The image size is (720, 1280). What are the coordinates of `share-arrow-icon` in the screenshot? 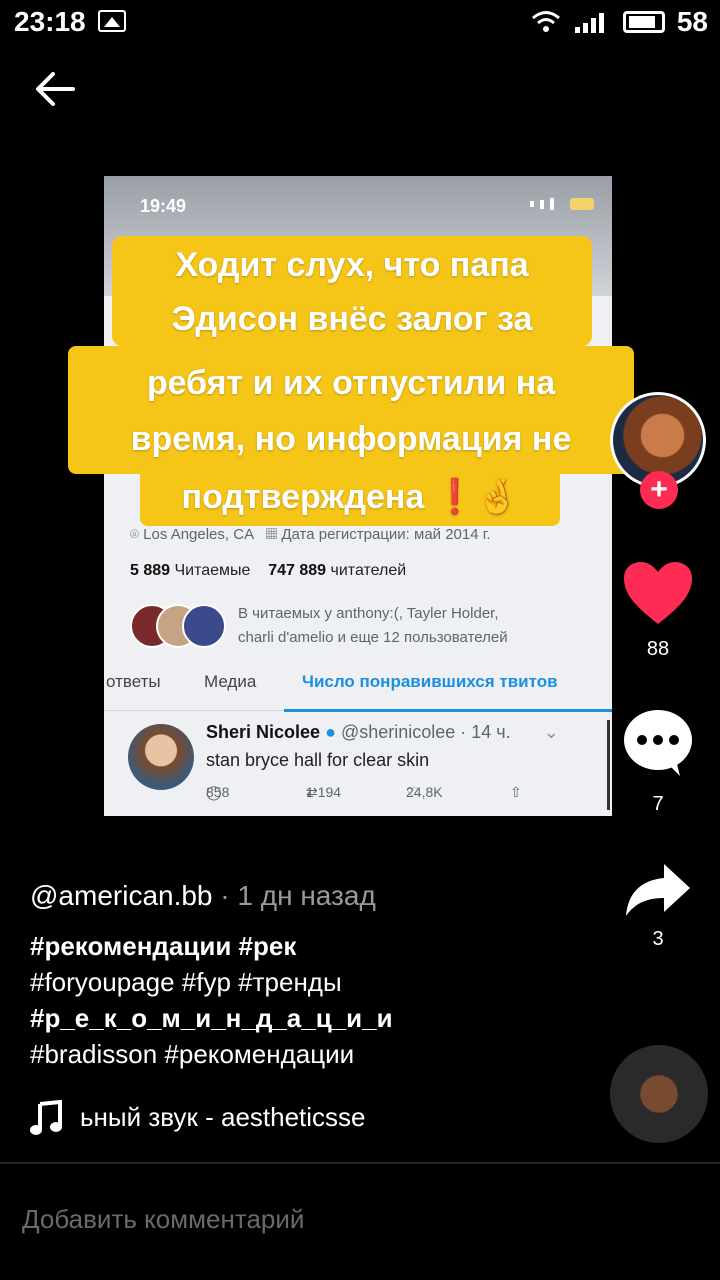 It's located at (658, 890).